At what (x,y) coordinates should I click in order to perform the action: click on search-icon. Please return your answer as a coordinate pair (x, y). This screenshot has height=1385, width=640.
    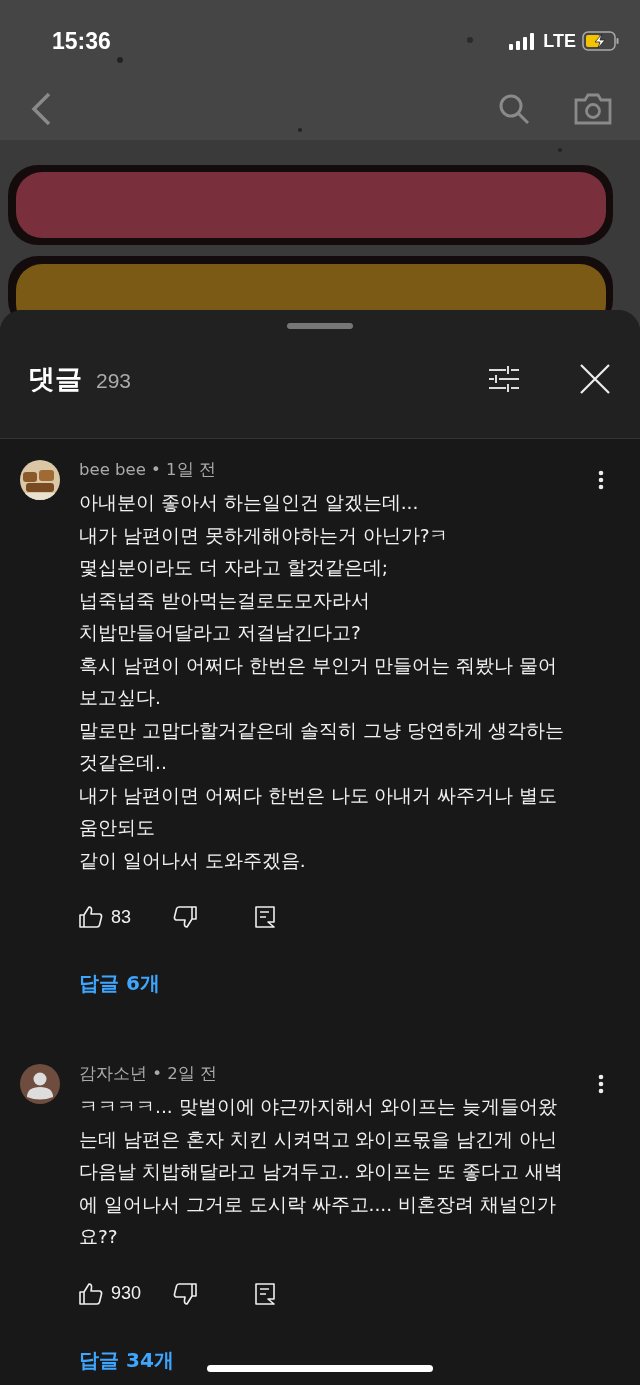
    Looking at the image, I should click on (514, 109).